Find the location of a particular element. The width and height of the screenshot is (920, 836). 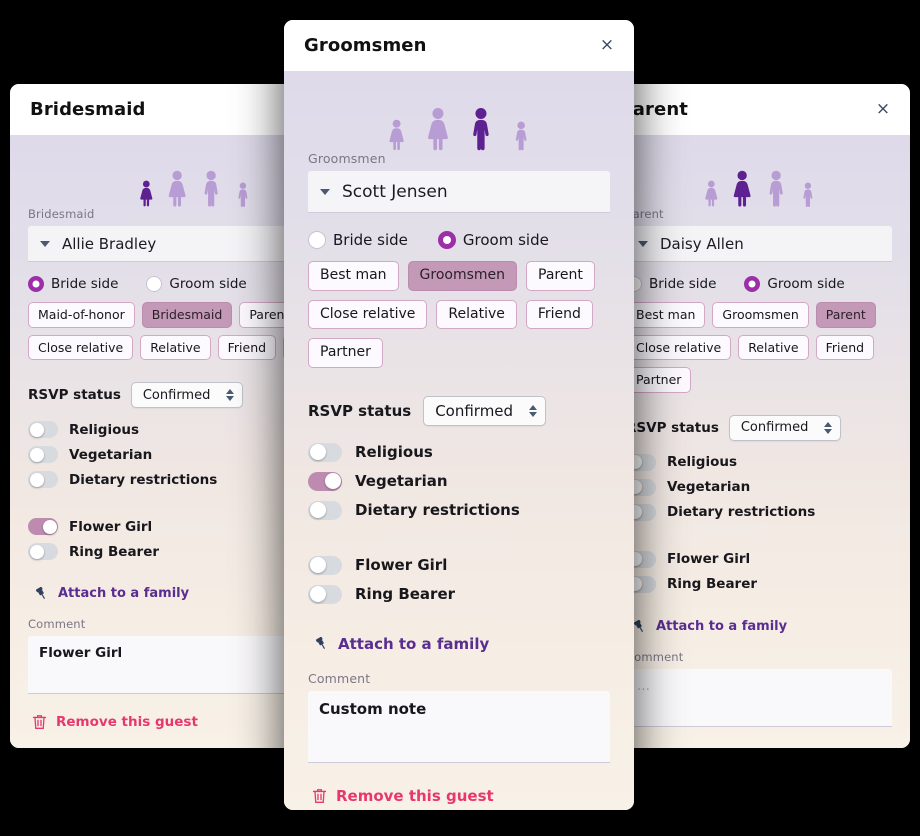

remove-link-label: Remove this guest is located at coordinates (725, 747).